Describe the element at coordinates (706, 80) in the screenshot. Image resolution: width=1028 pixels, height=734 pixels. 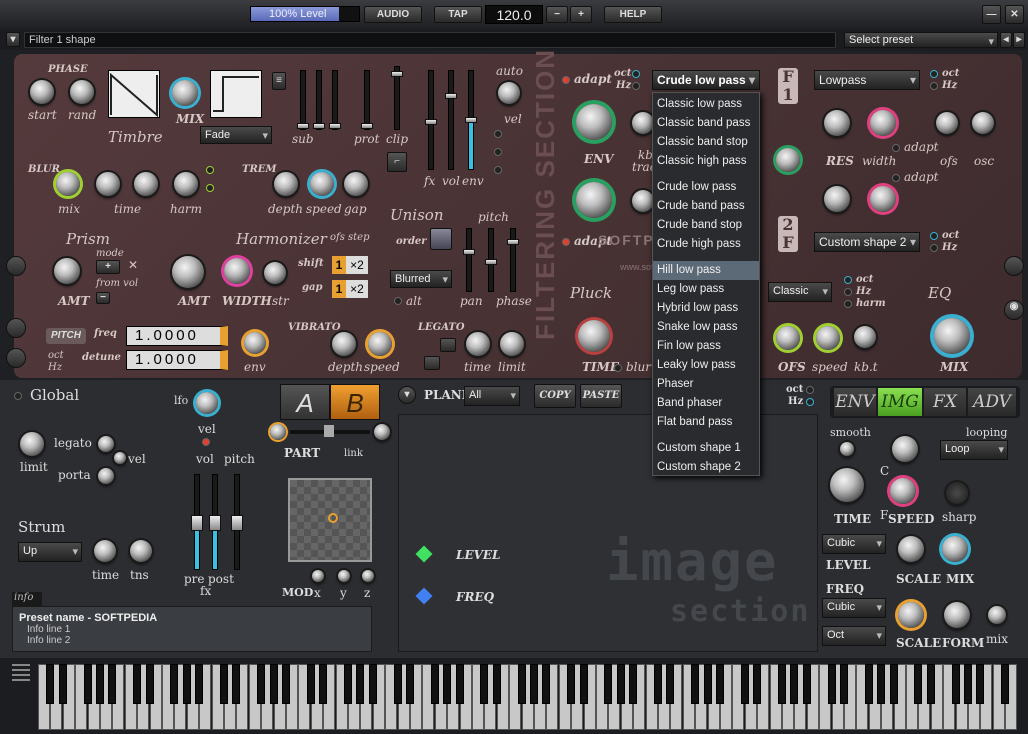
I see `filter1-type-select: Crude low pass ▾` at that location.